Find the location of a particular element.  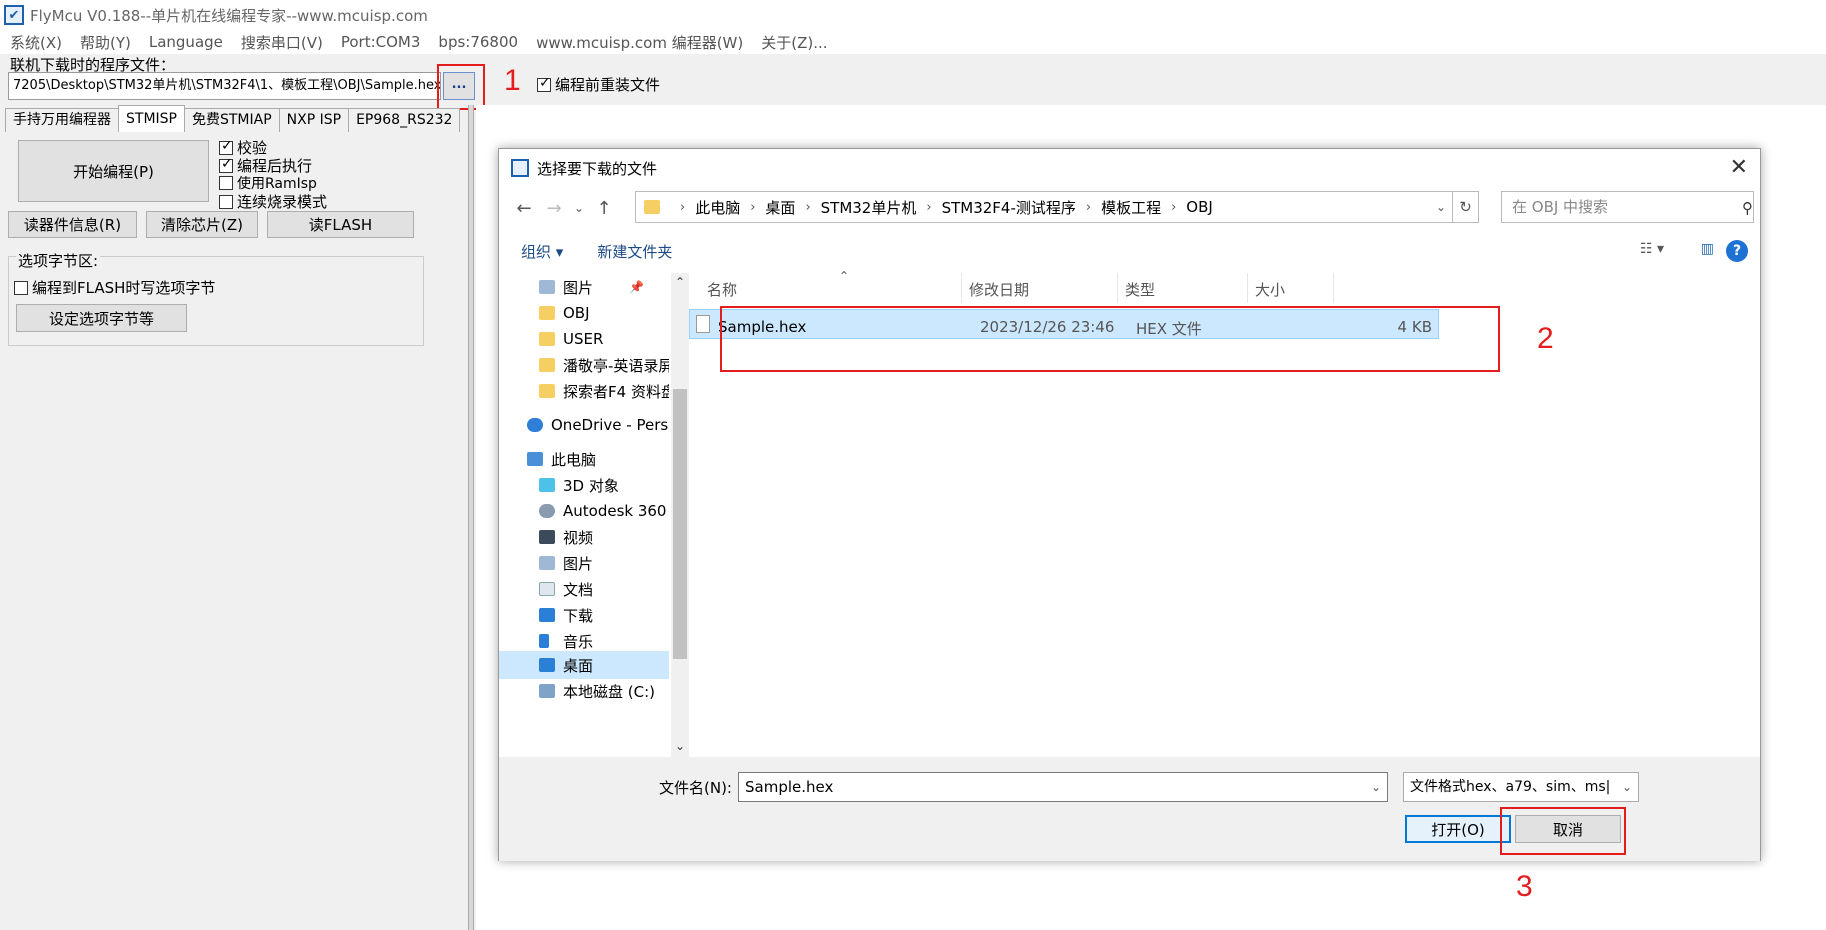

onedrive-icon is located at coordinates (535, 425).